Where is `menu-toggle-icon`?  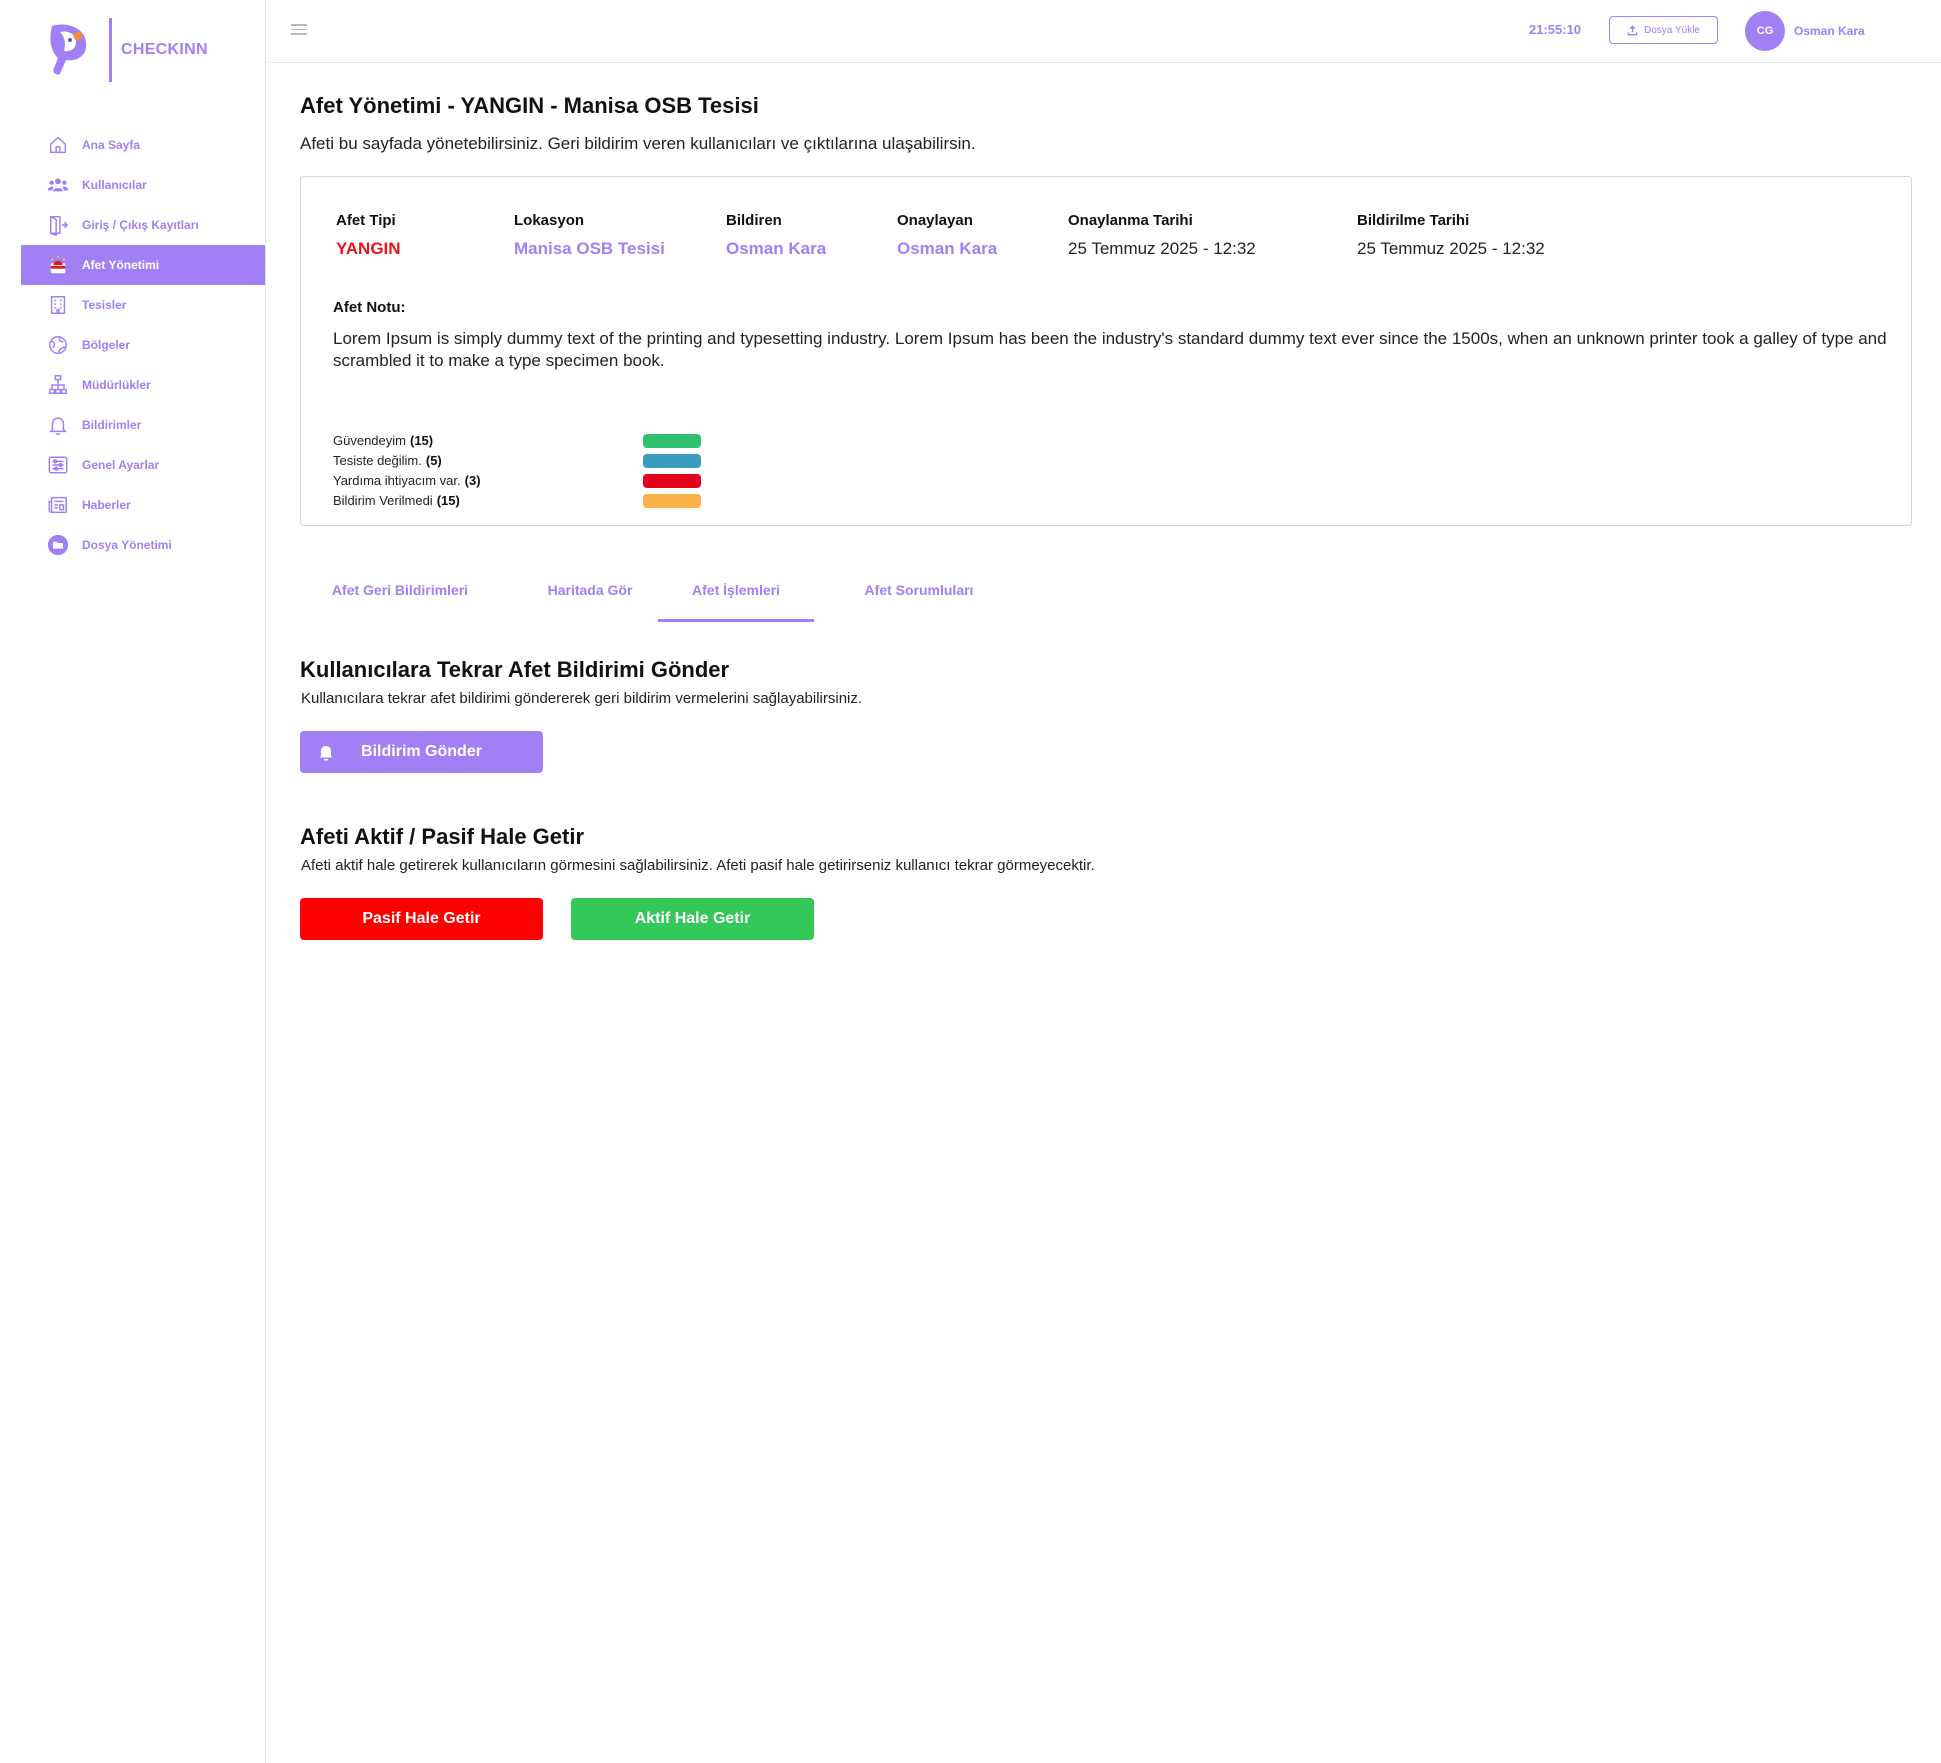 menu-toggle-icon is located at coordinates (299, 30).